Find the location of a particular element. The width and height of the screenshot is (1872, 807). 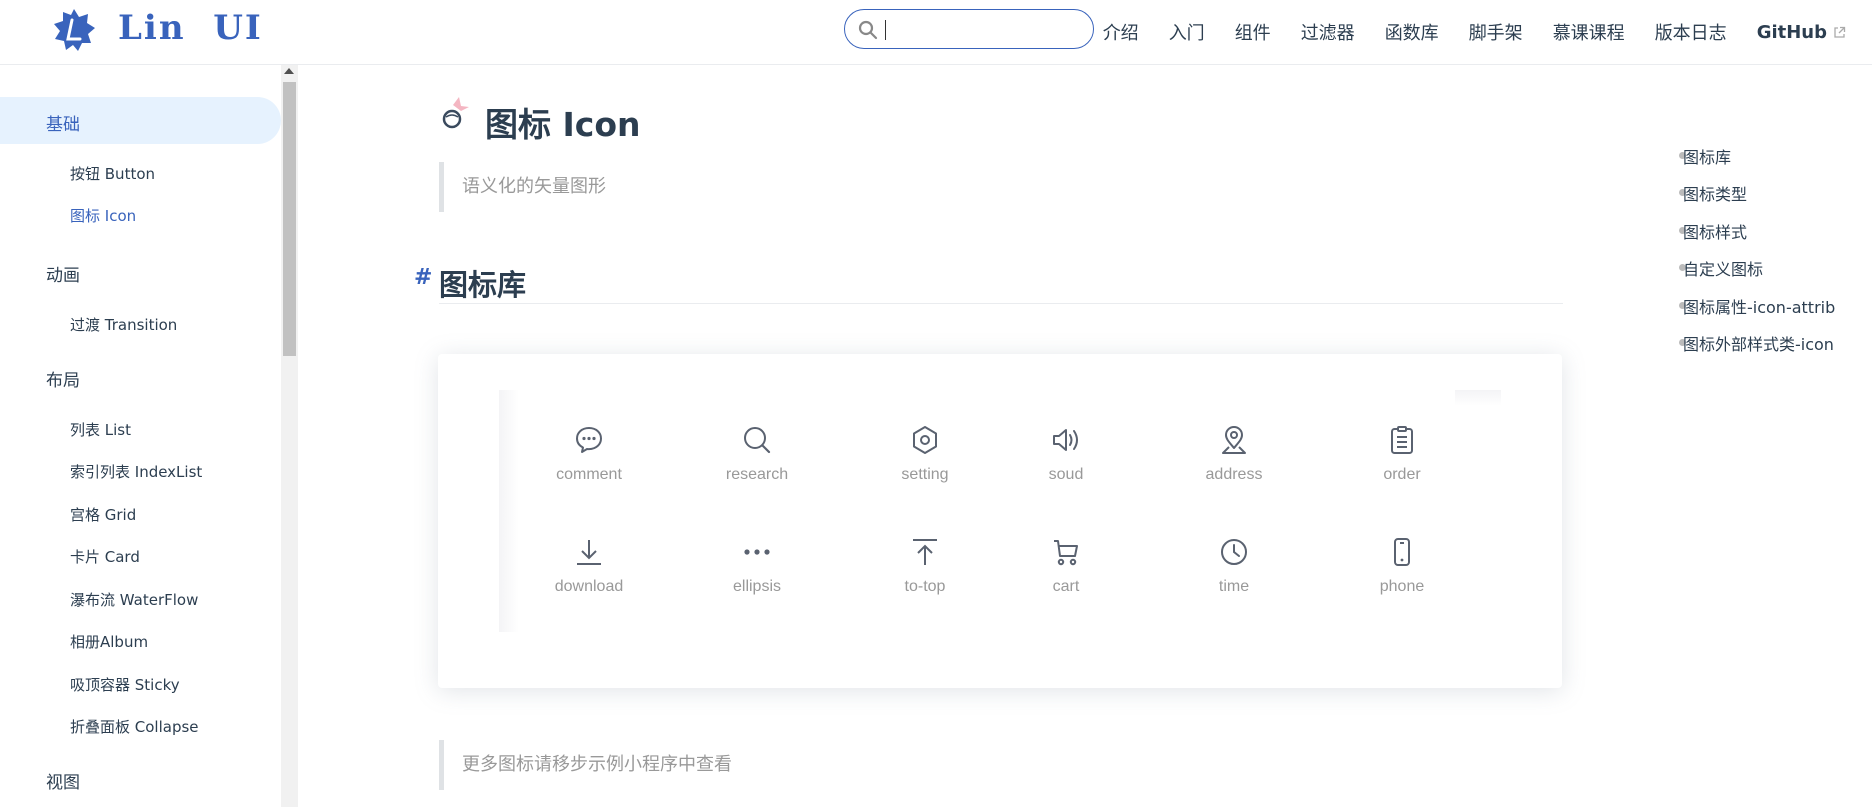

sidebar-item-list: 列表 List is located at coordinates (100, 429).